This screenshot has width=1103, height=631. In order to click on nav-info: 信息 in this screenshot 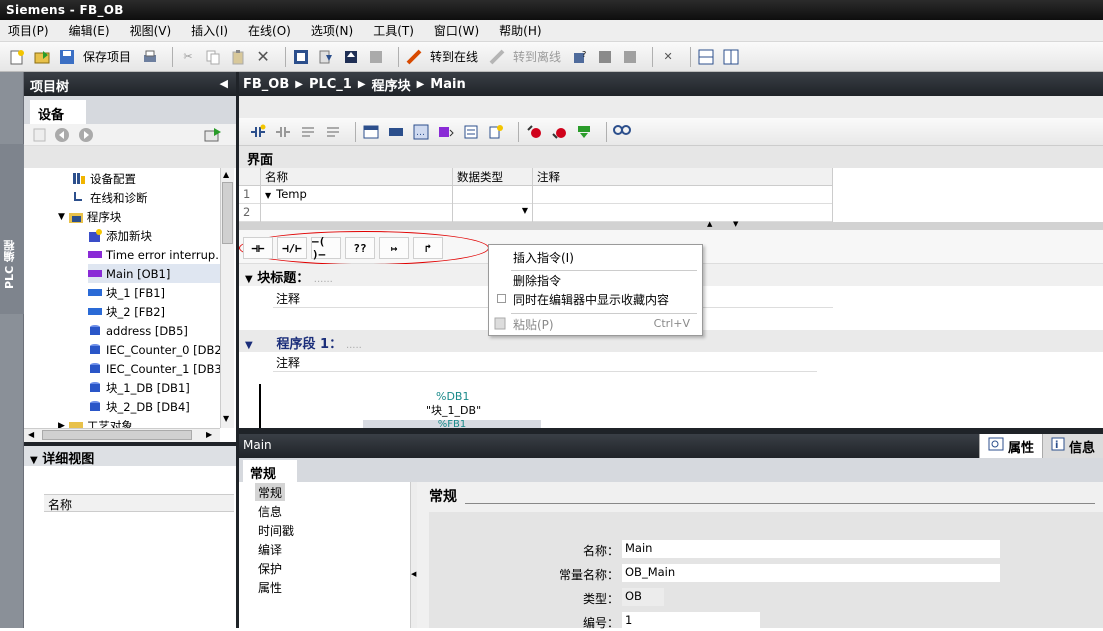, I will do `click(270, 511)`.